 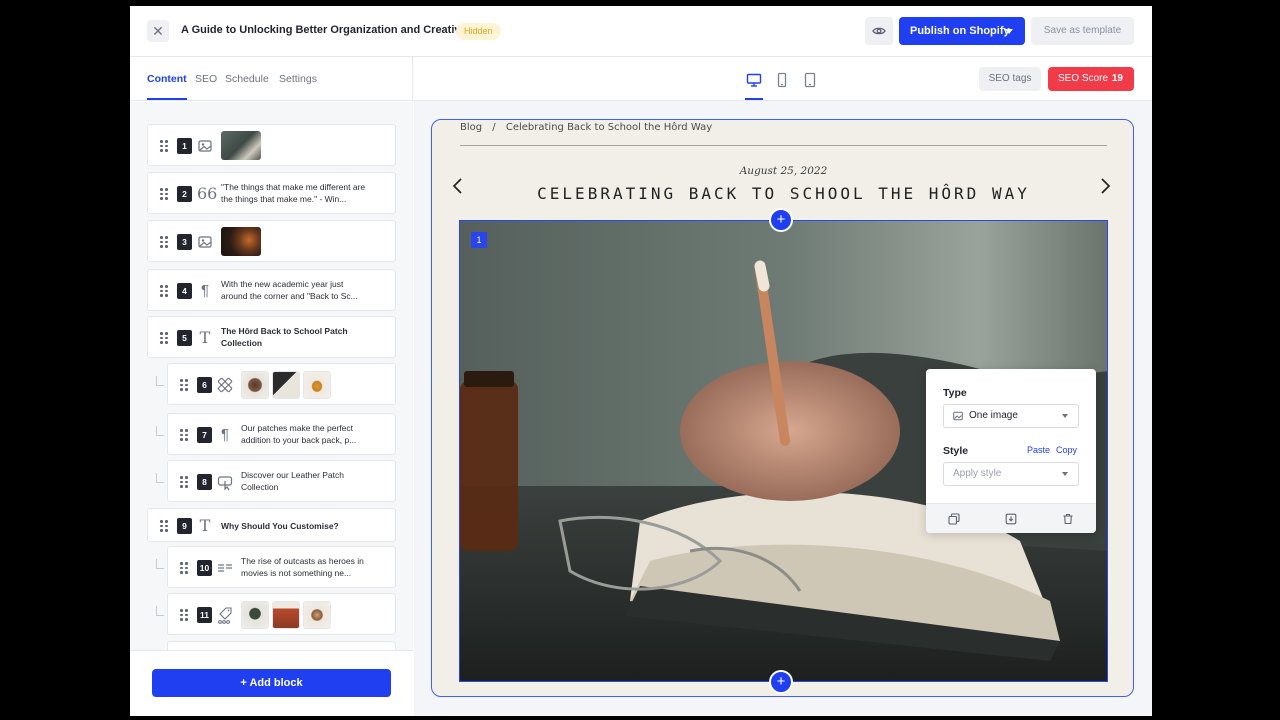 I want to click on tab-settings: Settings, so click(x=298, y=79).